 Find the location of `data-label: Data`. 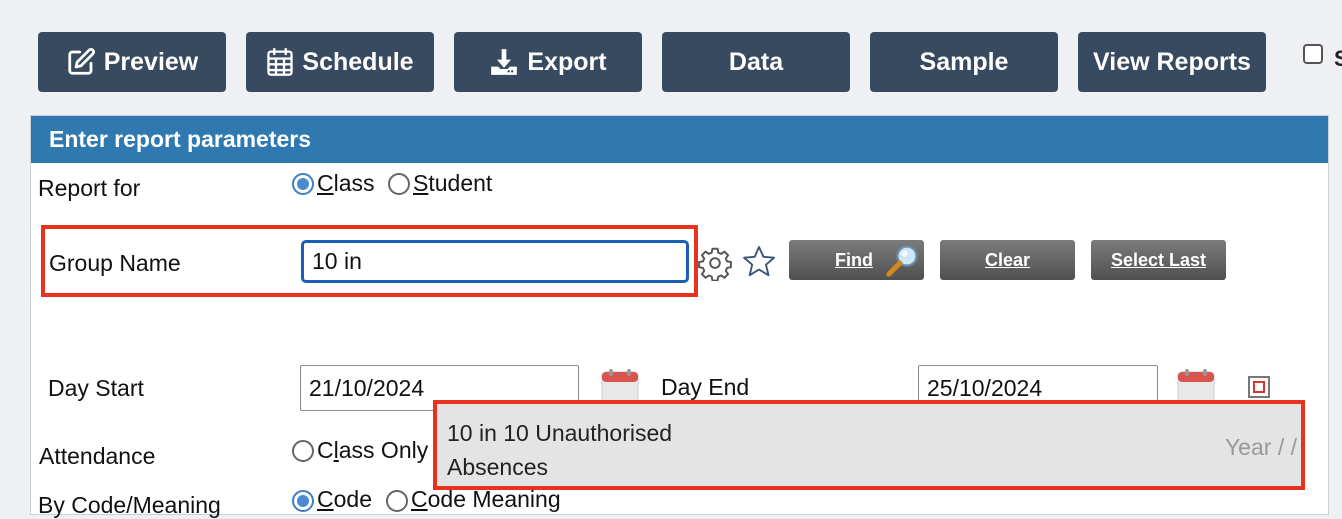

data-label: Data is located at coordinates (756, 61).